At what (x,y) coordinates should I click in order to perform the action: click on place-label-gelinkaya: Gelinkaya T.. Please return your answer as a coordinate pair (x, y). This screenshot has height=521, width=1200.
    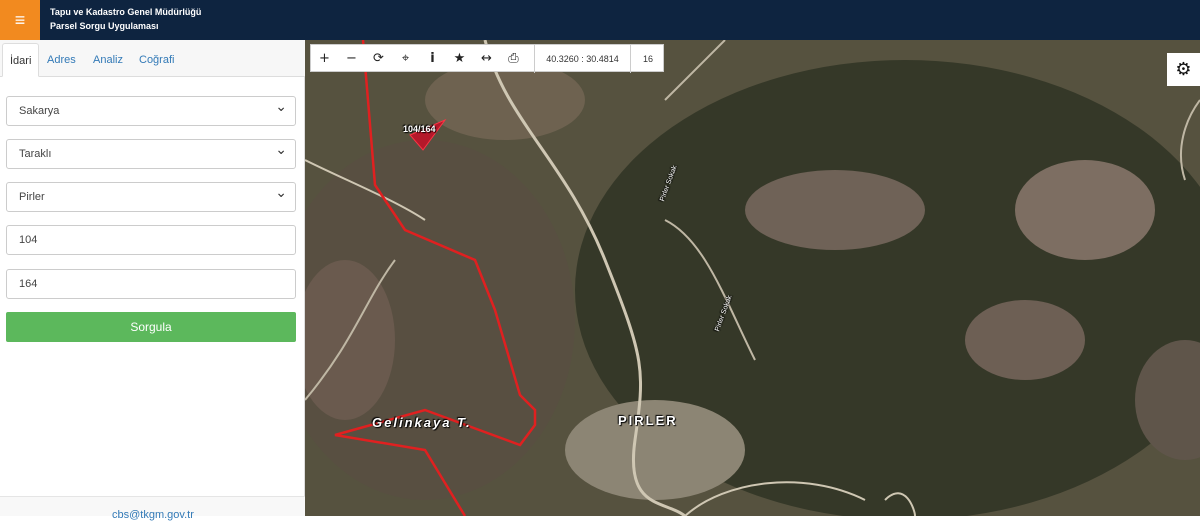
    Looking at the image, I should click on (422, 422).